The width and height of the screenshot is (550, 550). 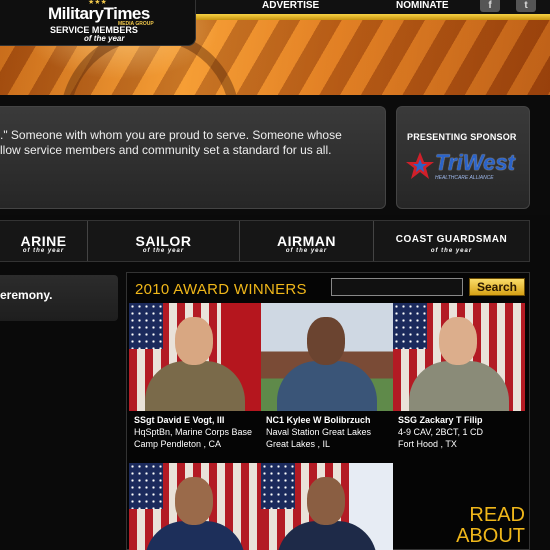 What do you see at coordinates (526, 6) in the screenshot?
I see `twitter-icon: t` at bounding box center [526, 6].